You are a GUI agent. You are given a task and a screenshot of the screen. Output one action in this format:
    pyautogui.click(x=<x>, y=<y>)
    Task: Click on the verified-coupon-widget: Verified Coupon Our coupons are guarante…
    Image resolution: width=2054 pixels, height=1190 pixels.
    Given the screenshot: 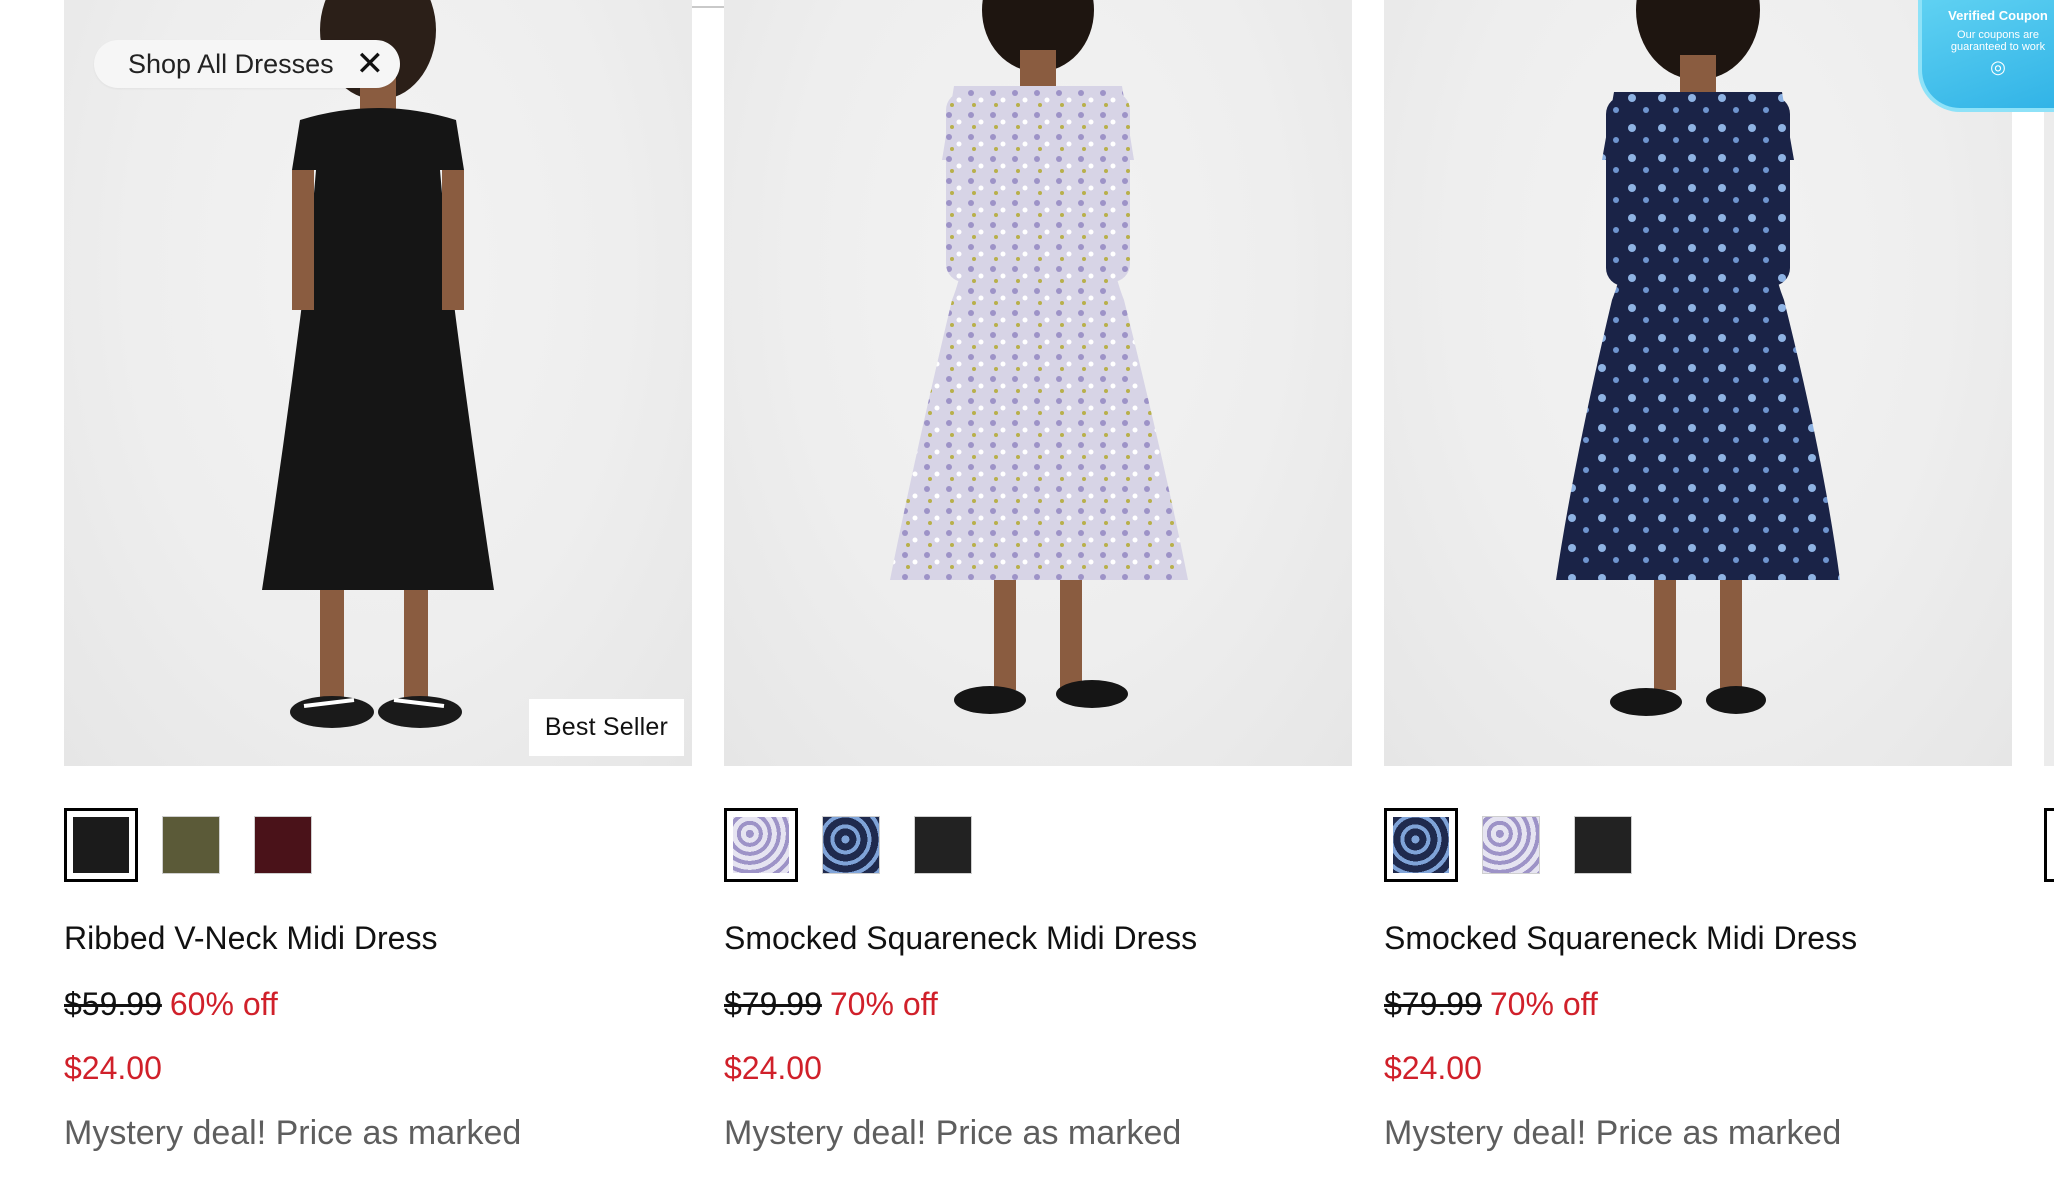 What is the action you would take?
    pyautogui.click(x=1986, y=56)
    